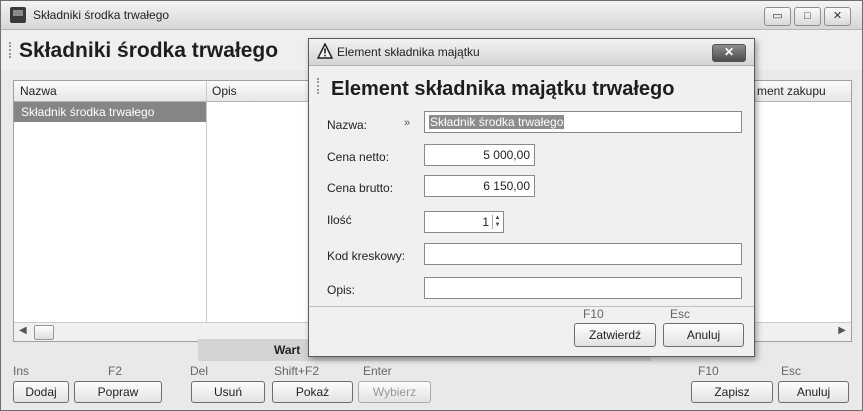  Describe the element at coordinates (813, 392) in the screenshot. I see `cancel-button: Anuluj` at that location.